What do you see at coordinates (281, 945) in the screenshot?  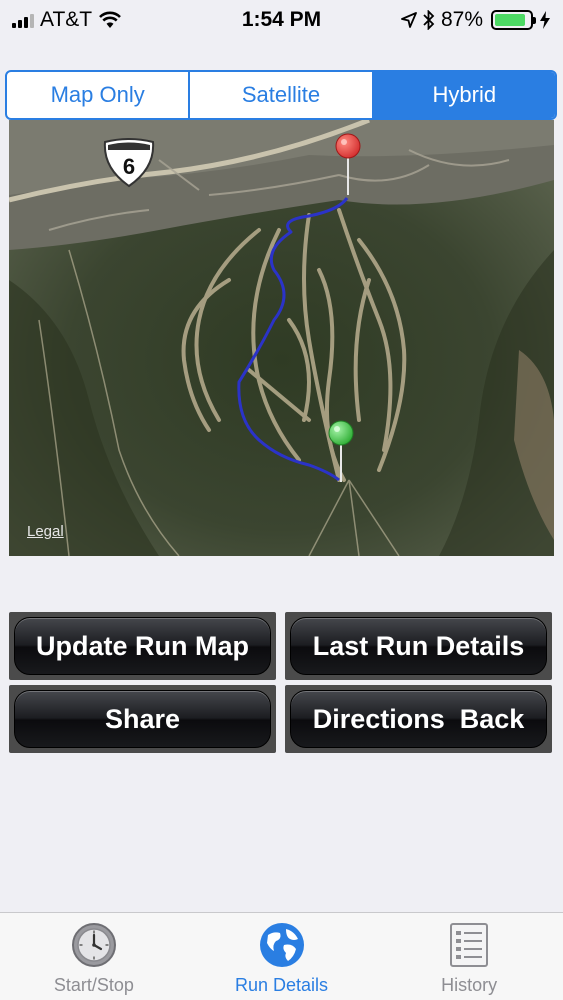 I see `globe-icon` at bounding box center [281, 945].